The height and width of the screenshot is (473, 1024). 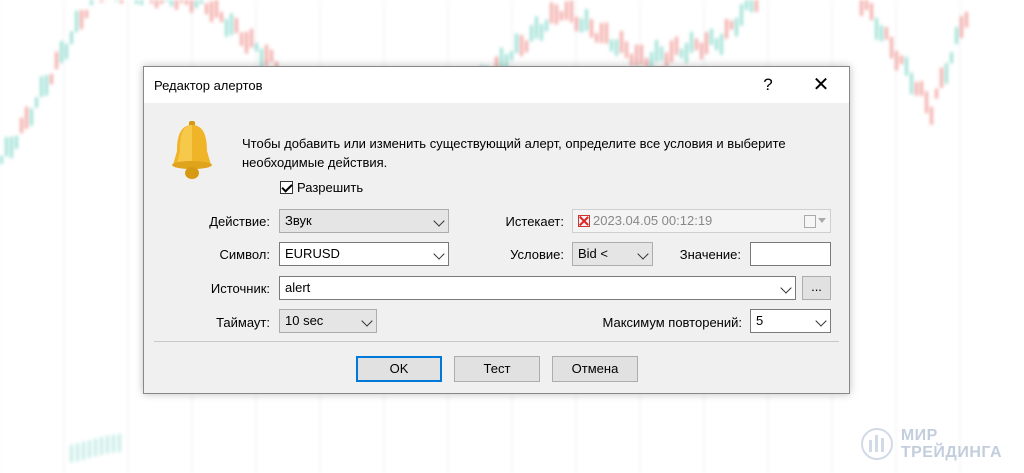 I want to click on condition-value: Bid <, so click(x=593, y=253).